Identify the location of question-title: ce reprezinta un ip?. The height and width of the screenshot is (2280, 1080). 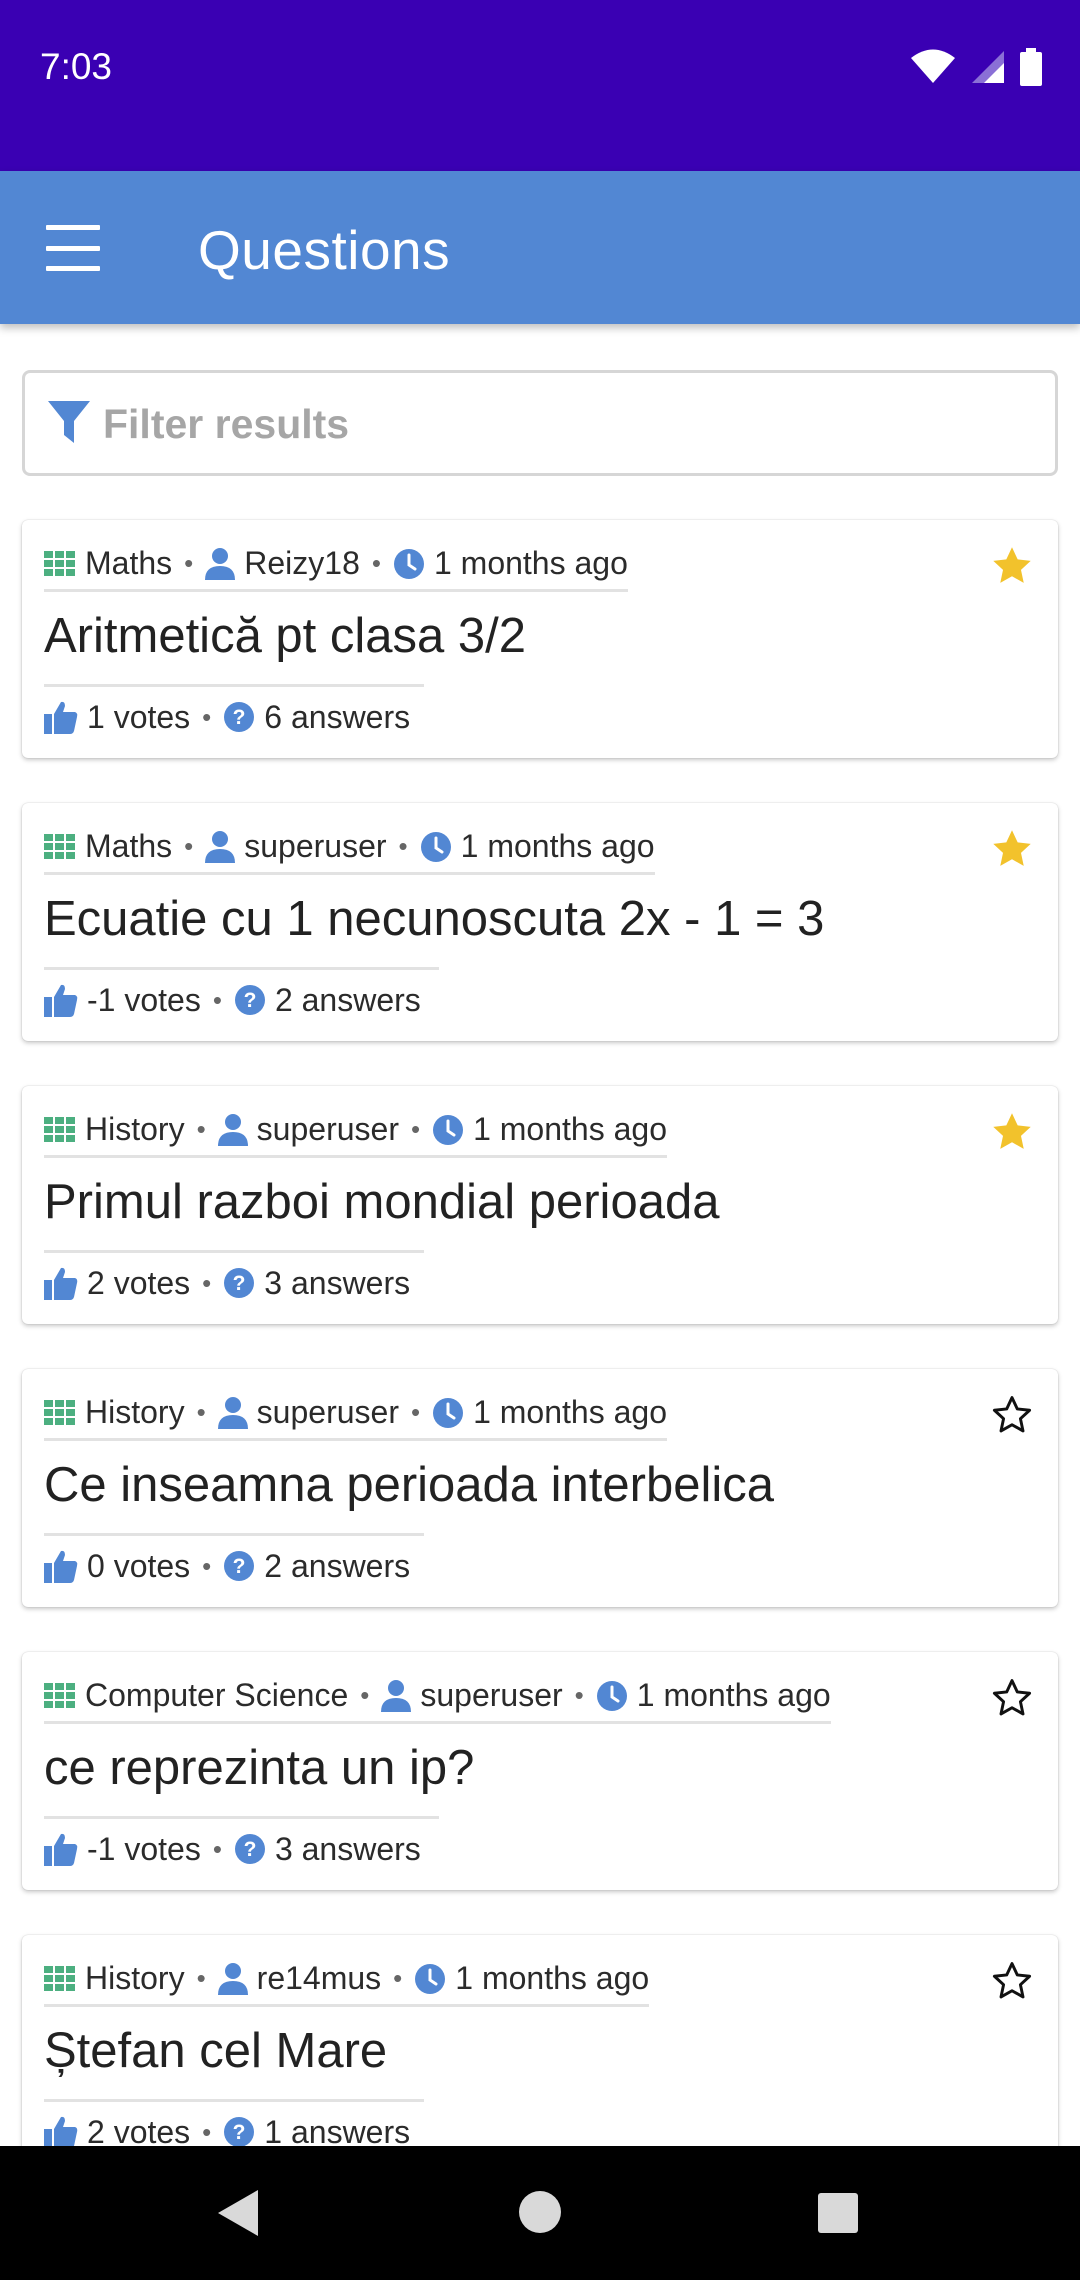
(259, 1768).